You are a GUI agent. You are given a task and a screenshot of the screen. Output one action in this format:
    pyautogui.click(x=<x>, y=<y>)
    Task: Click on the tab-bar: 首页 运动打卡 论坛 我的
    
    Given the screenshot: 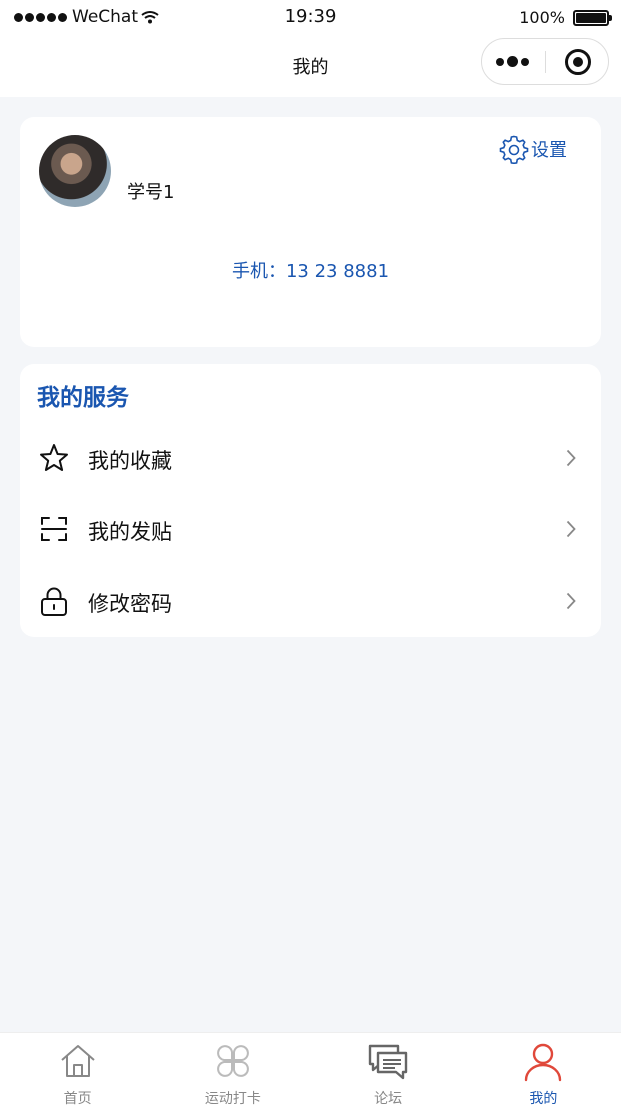 What is the action you would take?
    pyautogui.click(x=310, y=1069)
    